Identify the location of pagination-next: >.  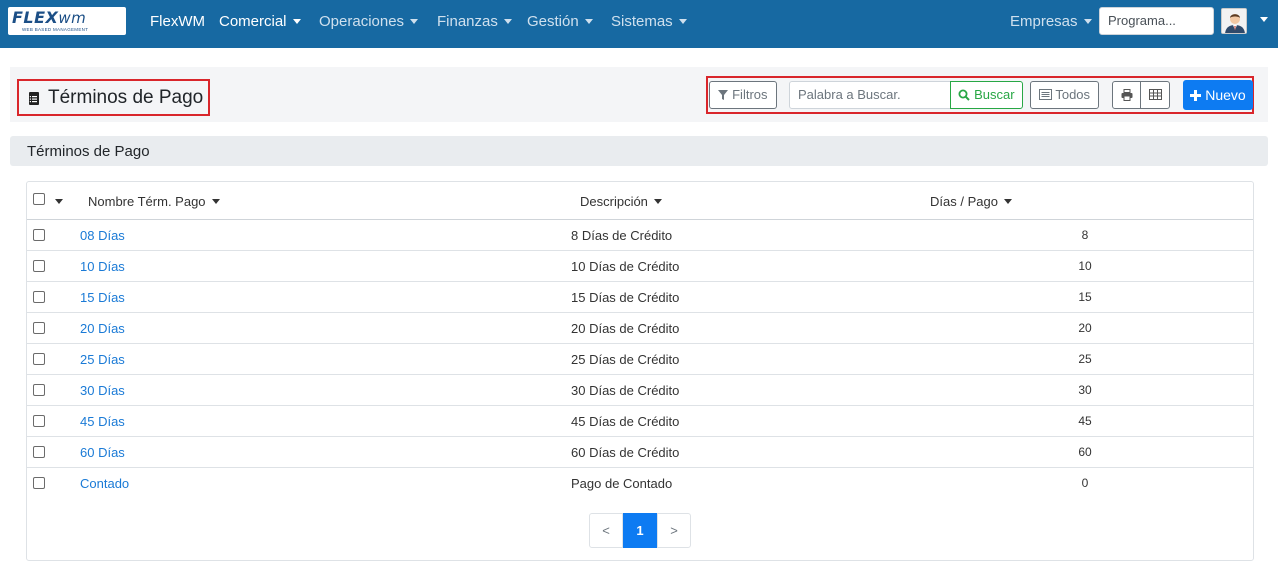
(674, 530).